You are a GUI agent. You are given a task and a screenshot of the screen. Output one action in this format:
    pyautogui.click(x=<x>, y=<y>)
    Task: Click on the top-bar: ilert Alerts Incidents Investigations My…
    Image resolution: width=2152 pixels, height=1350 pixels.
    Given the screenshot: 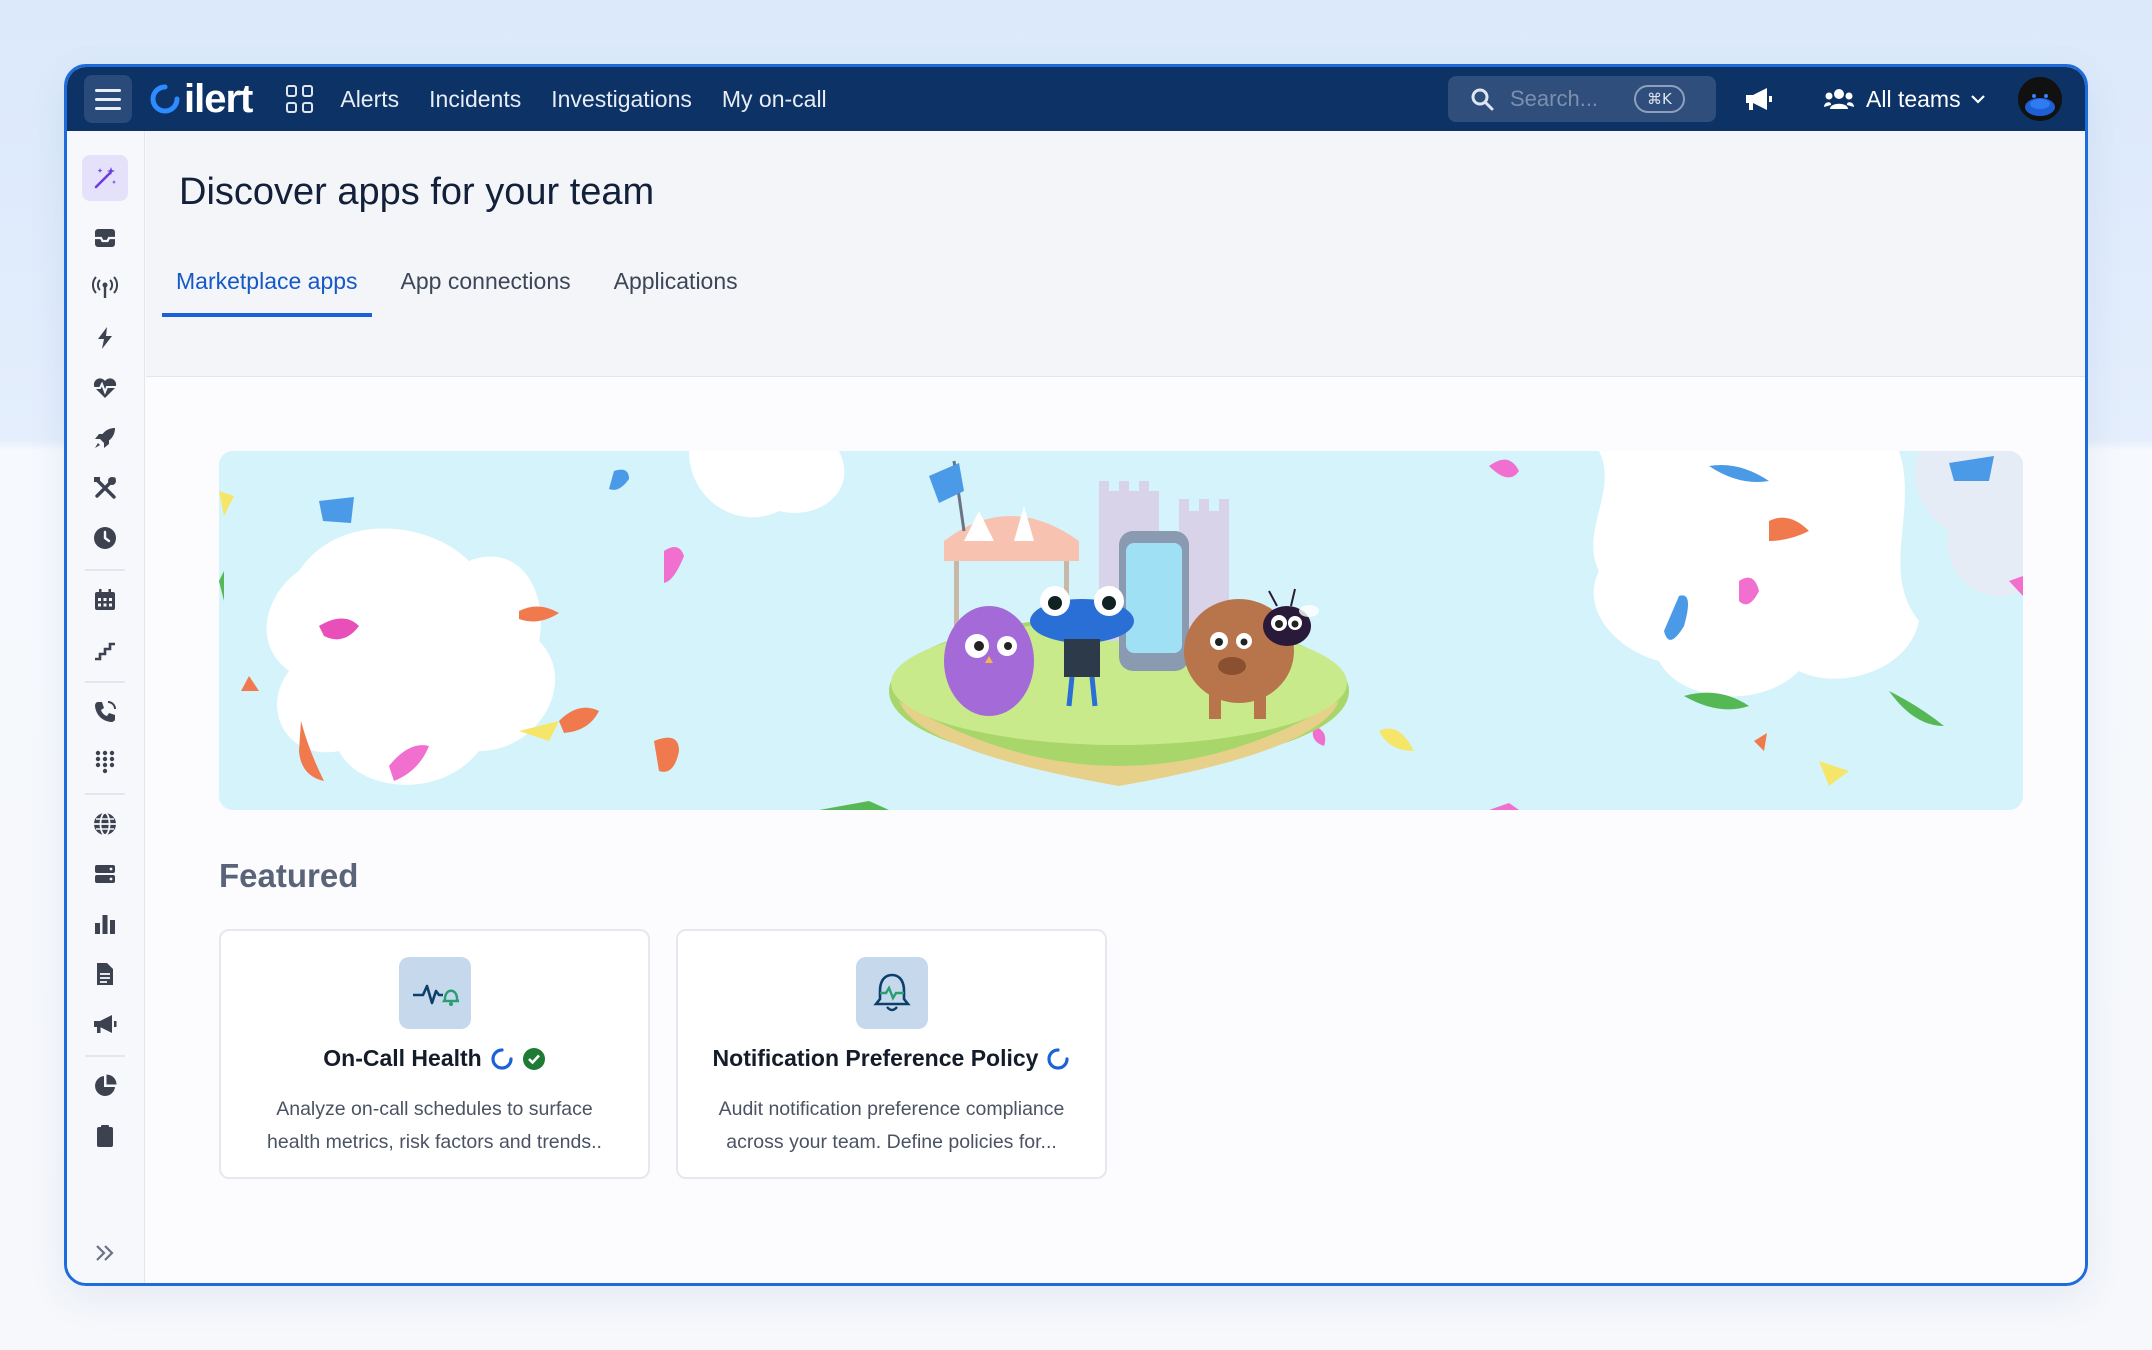 What is the action you would take?
    pyautogui.click(x=1076, y=99)
    